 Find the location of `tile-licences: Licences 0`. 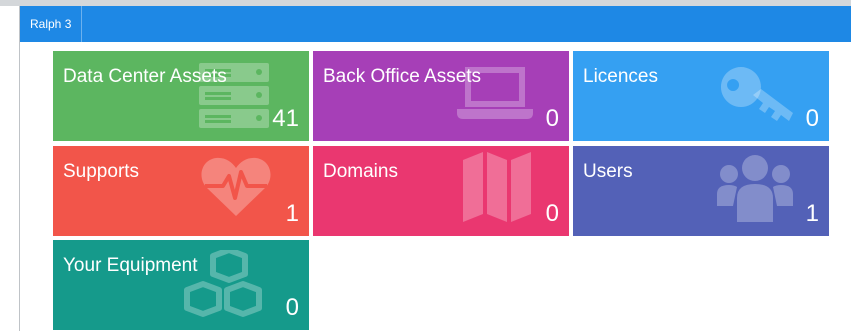

tile-licences: Licences 0 is located at coordinates (701, 96).